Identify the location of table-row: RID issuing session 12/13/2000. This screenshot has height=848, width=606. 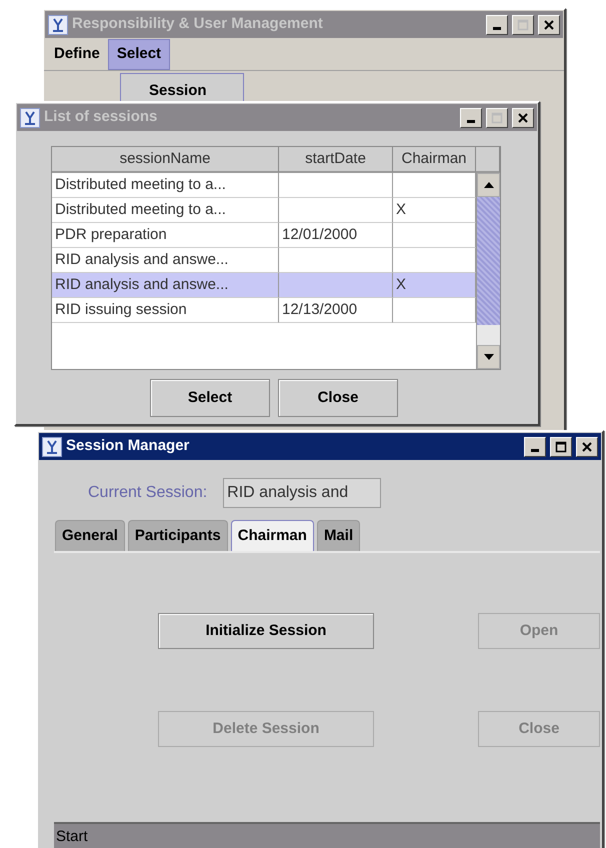
(264, 310).